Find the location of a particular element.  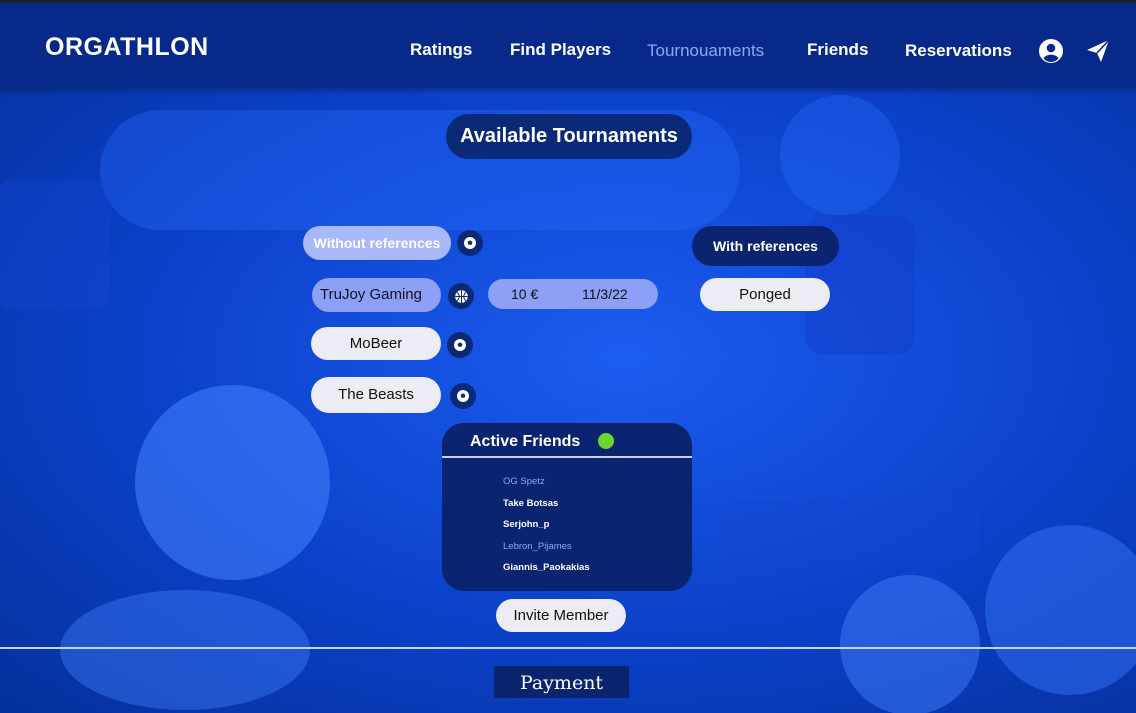

tournament-price: 10 € is located at coordinates (525, 294).